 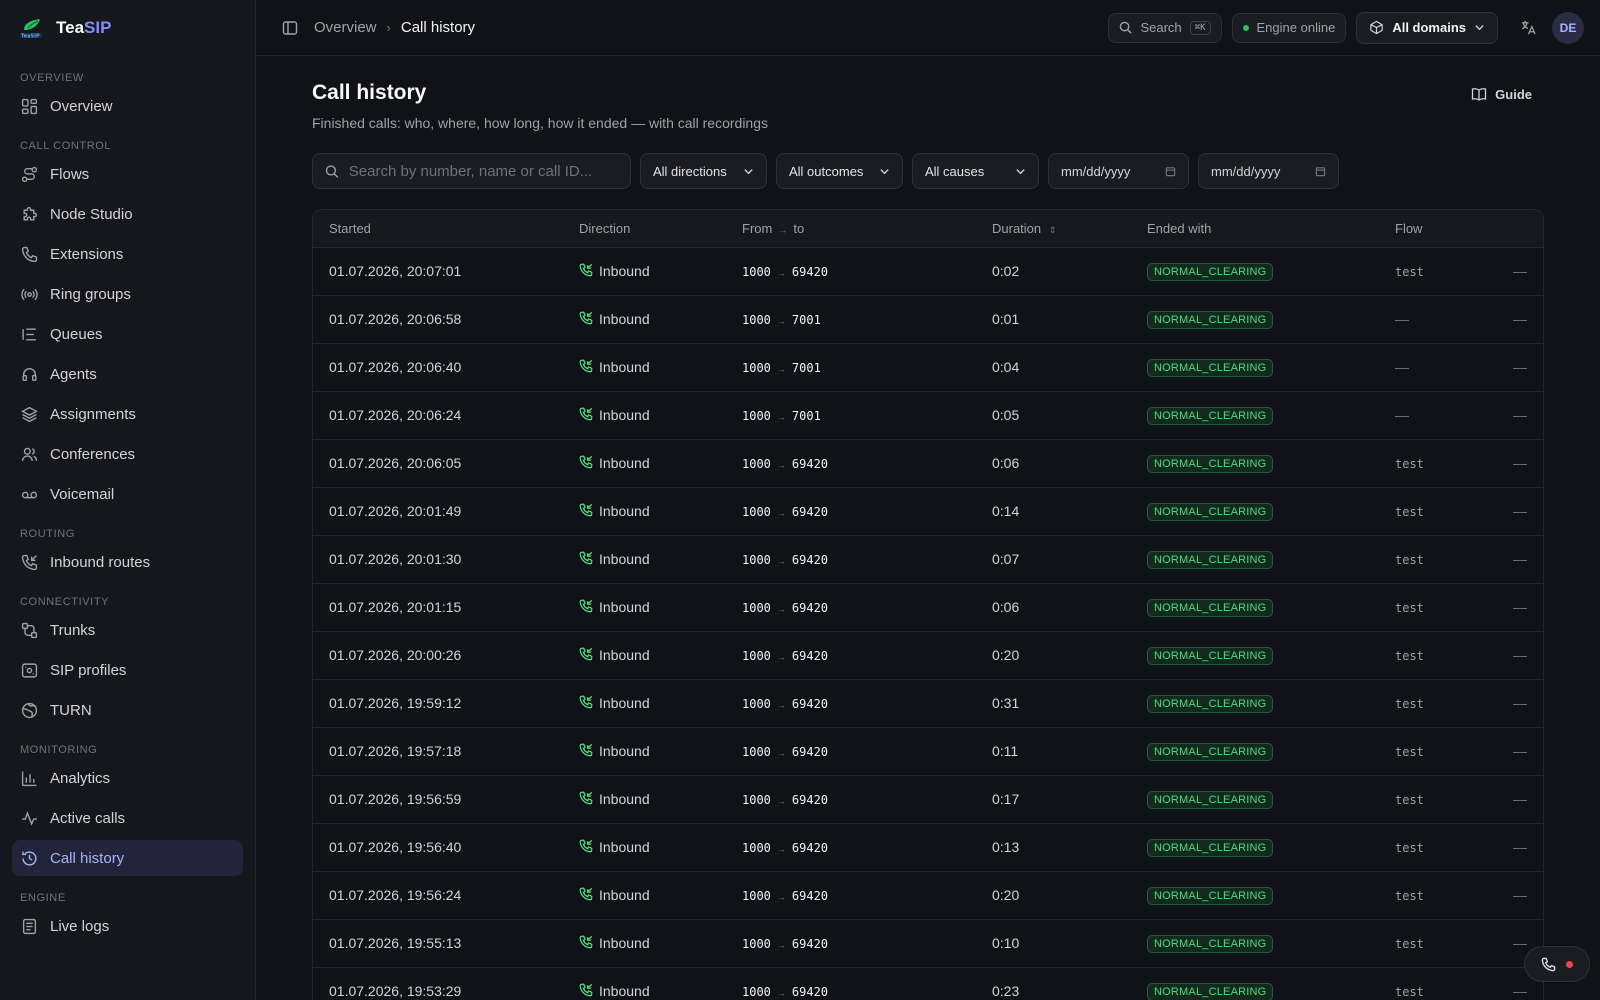 I want to click on sidebar-item-ring-groups: Ring groups, so click(x=127, y=294).